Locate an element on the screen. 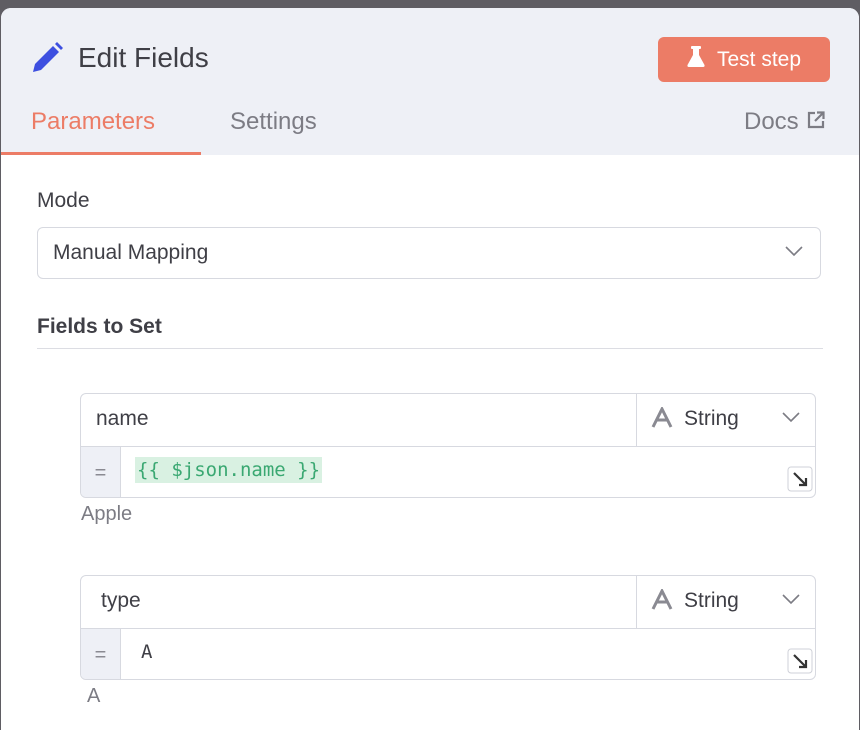 The image size is (860, 730). active-tab-indicator is located at coordinates (101, 153).